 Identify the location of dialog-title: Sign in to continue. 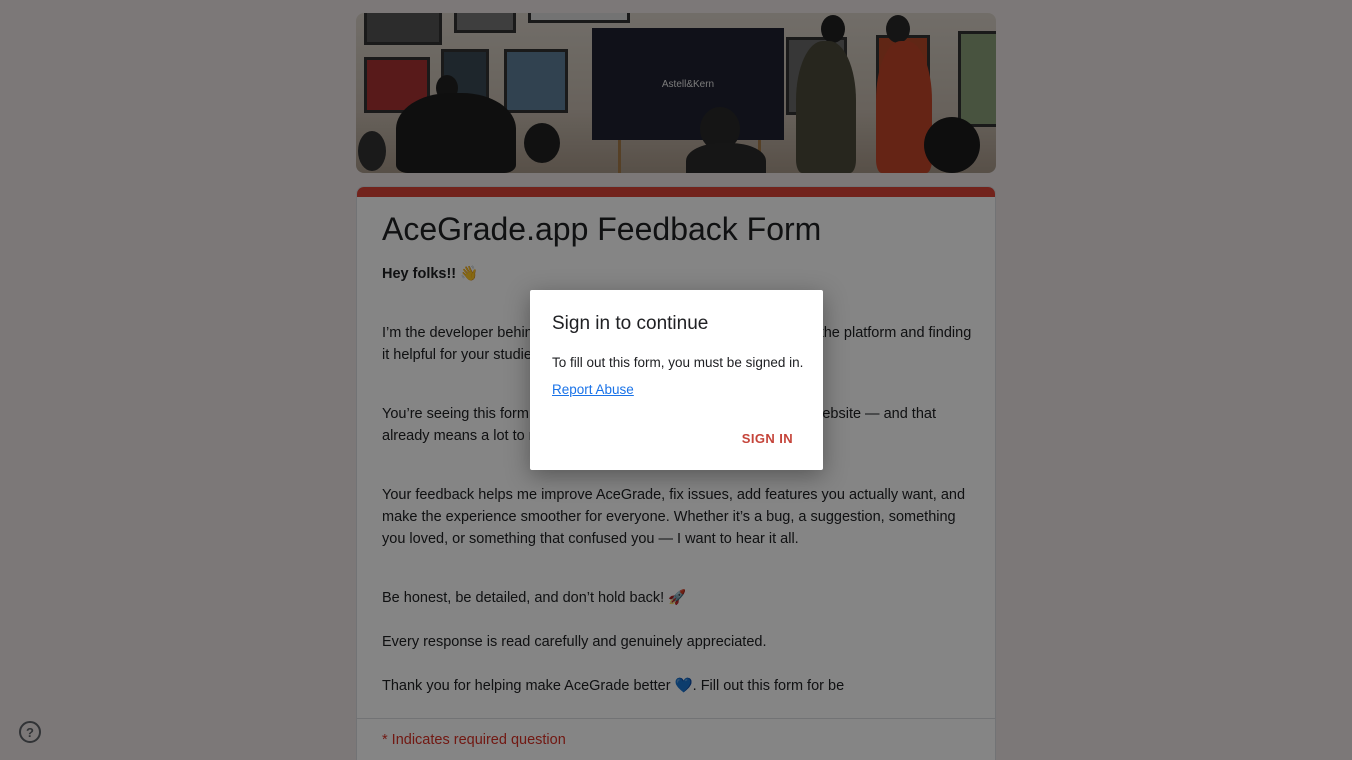
(630, 323).